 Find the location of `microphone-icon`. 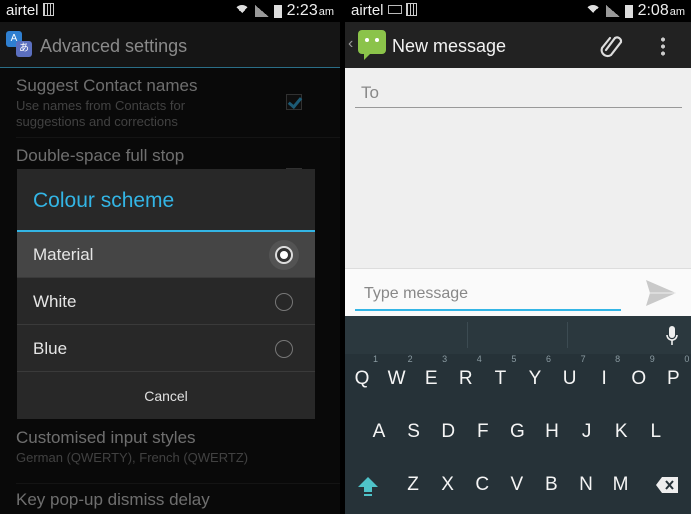

microphone-icon is located at coordinates (672, 336).